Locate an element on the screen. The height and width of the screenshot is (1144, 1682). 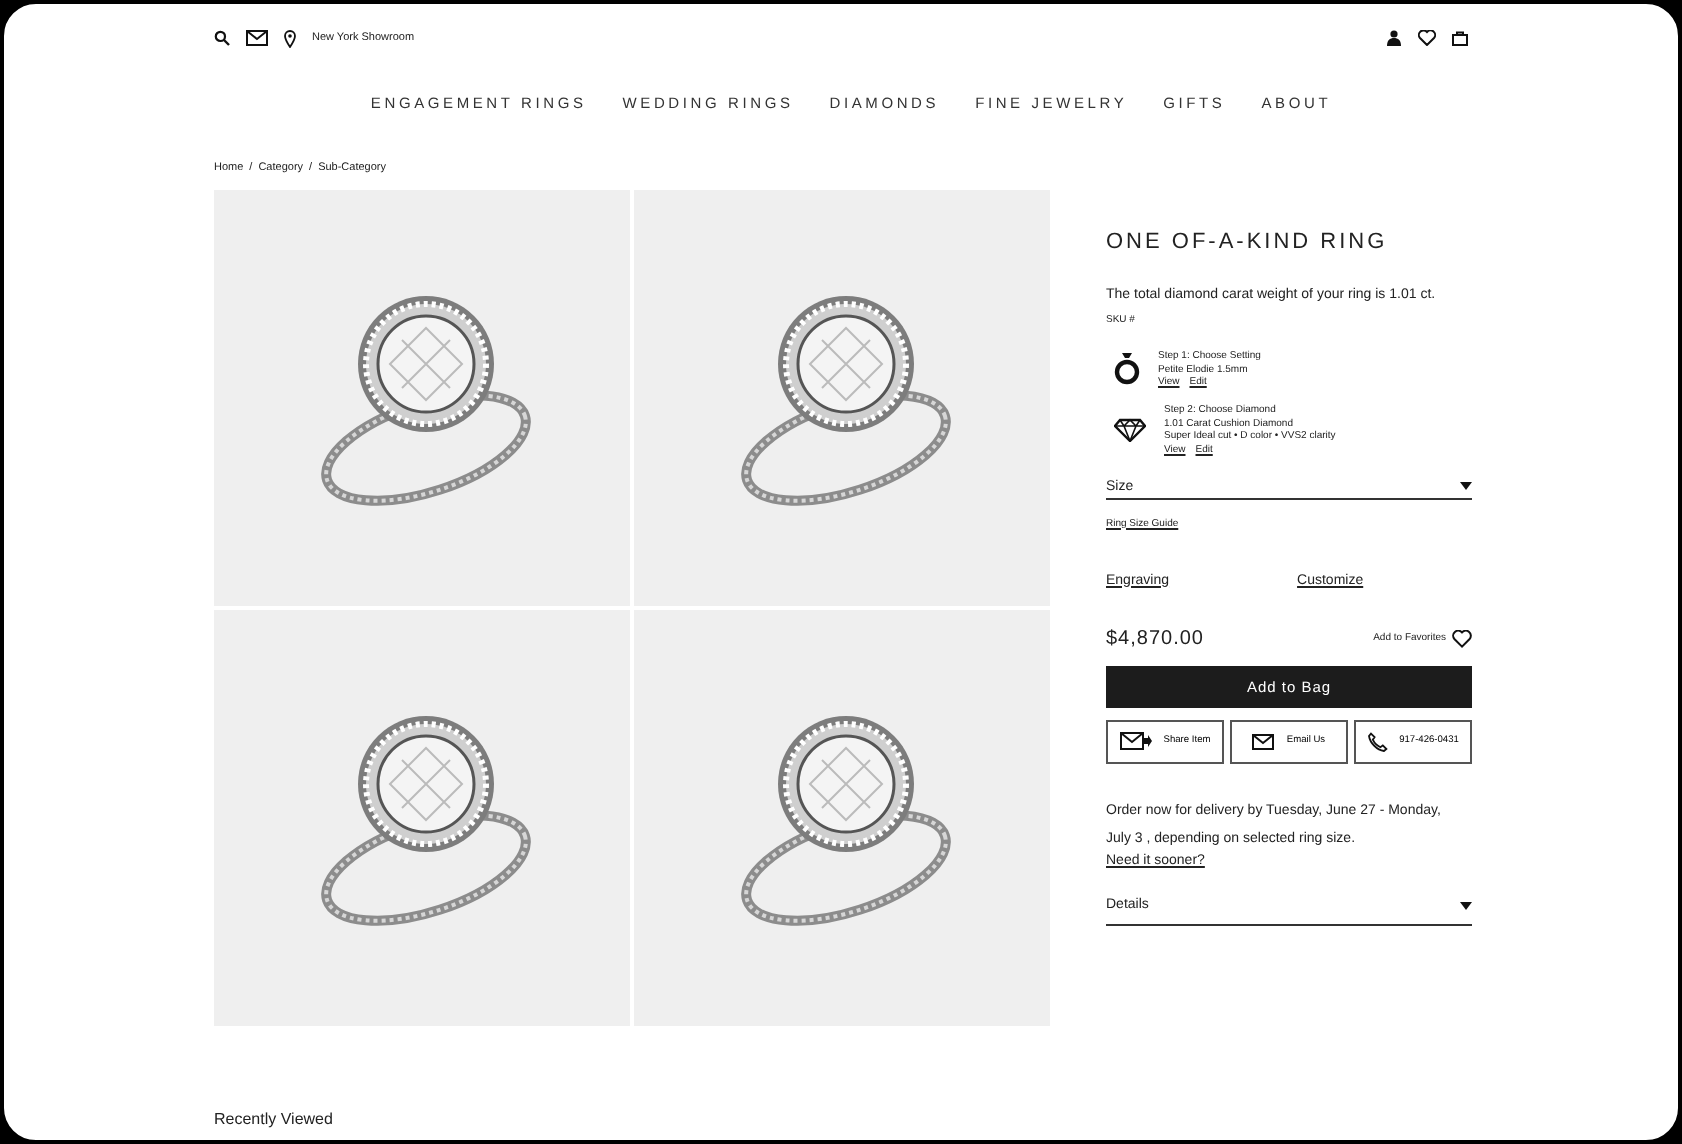
search-icon is located at coordinates (222, 38).